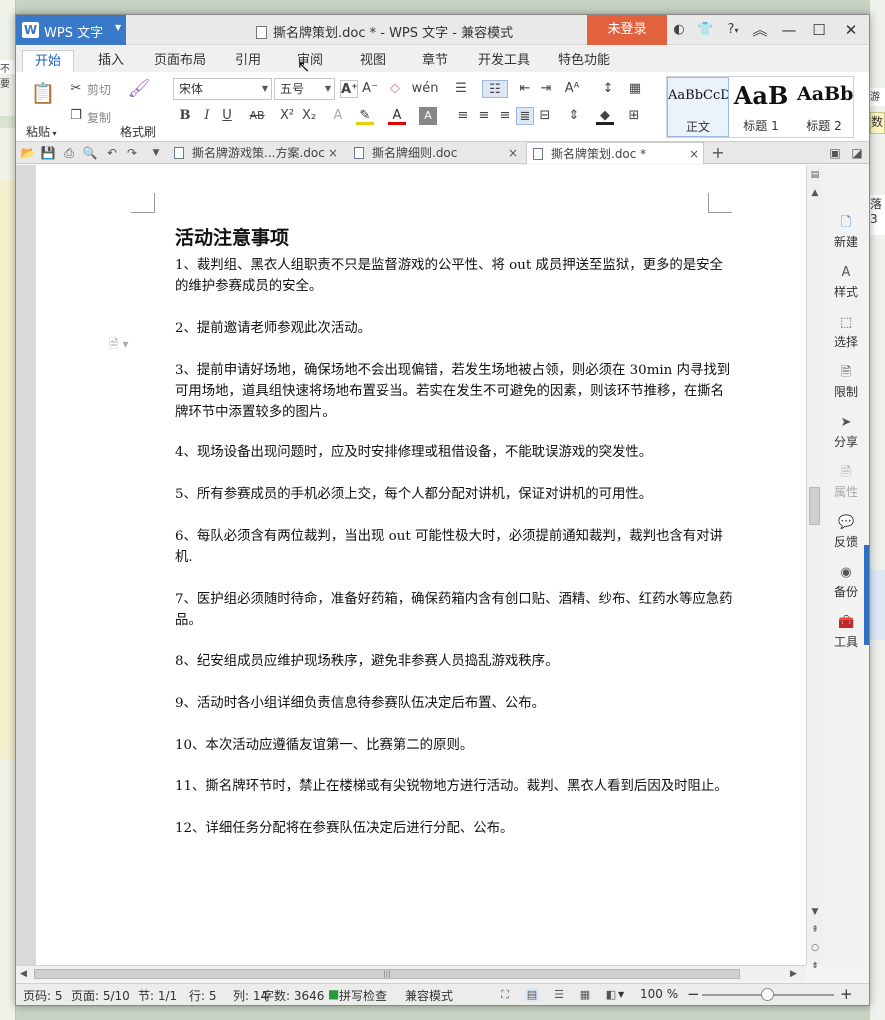 The height and width of the screenshot is (1020, 885). Describe the element at coordinates (659, 994) in the screenshot. I see `zoom-level: 100 %` at that location.